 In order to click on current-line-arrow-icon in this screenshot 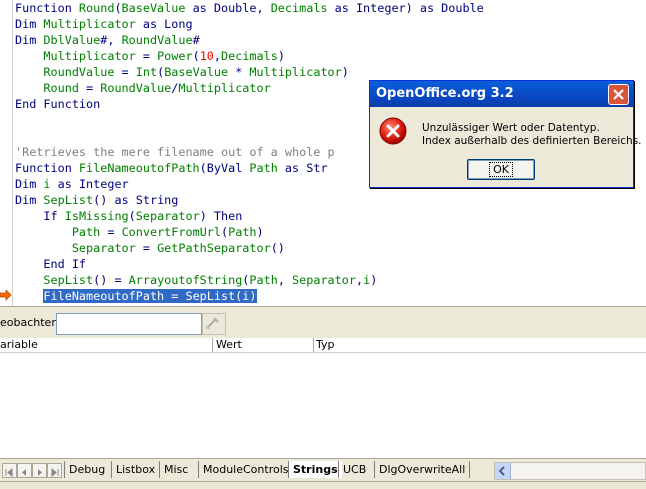, I will do `click(6, 295)`.